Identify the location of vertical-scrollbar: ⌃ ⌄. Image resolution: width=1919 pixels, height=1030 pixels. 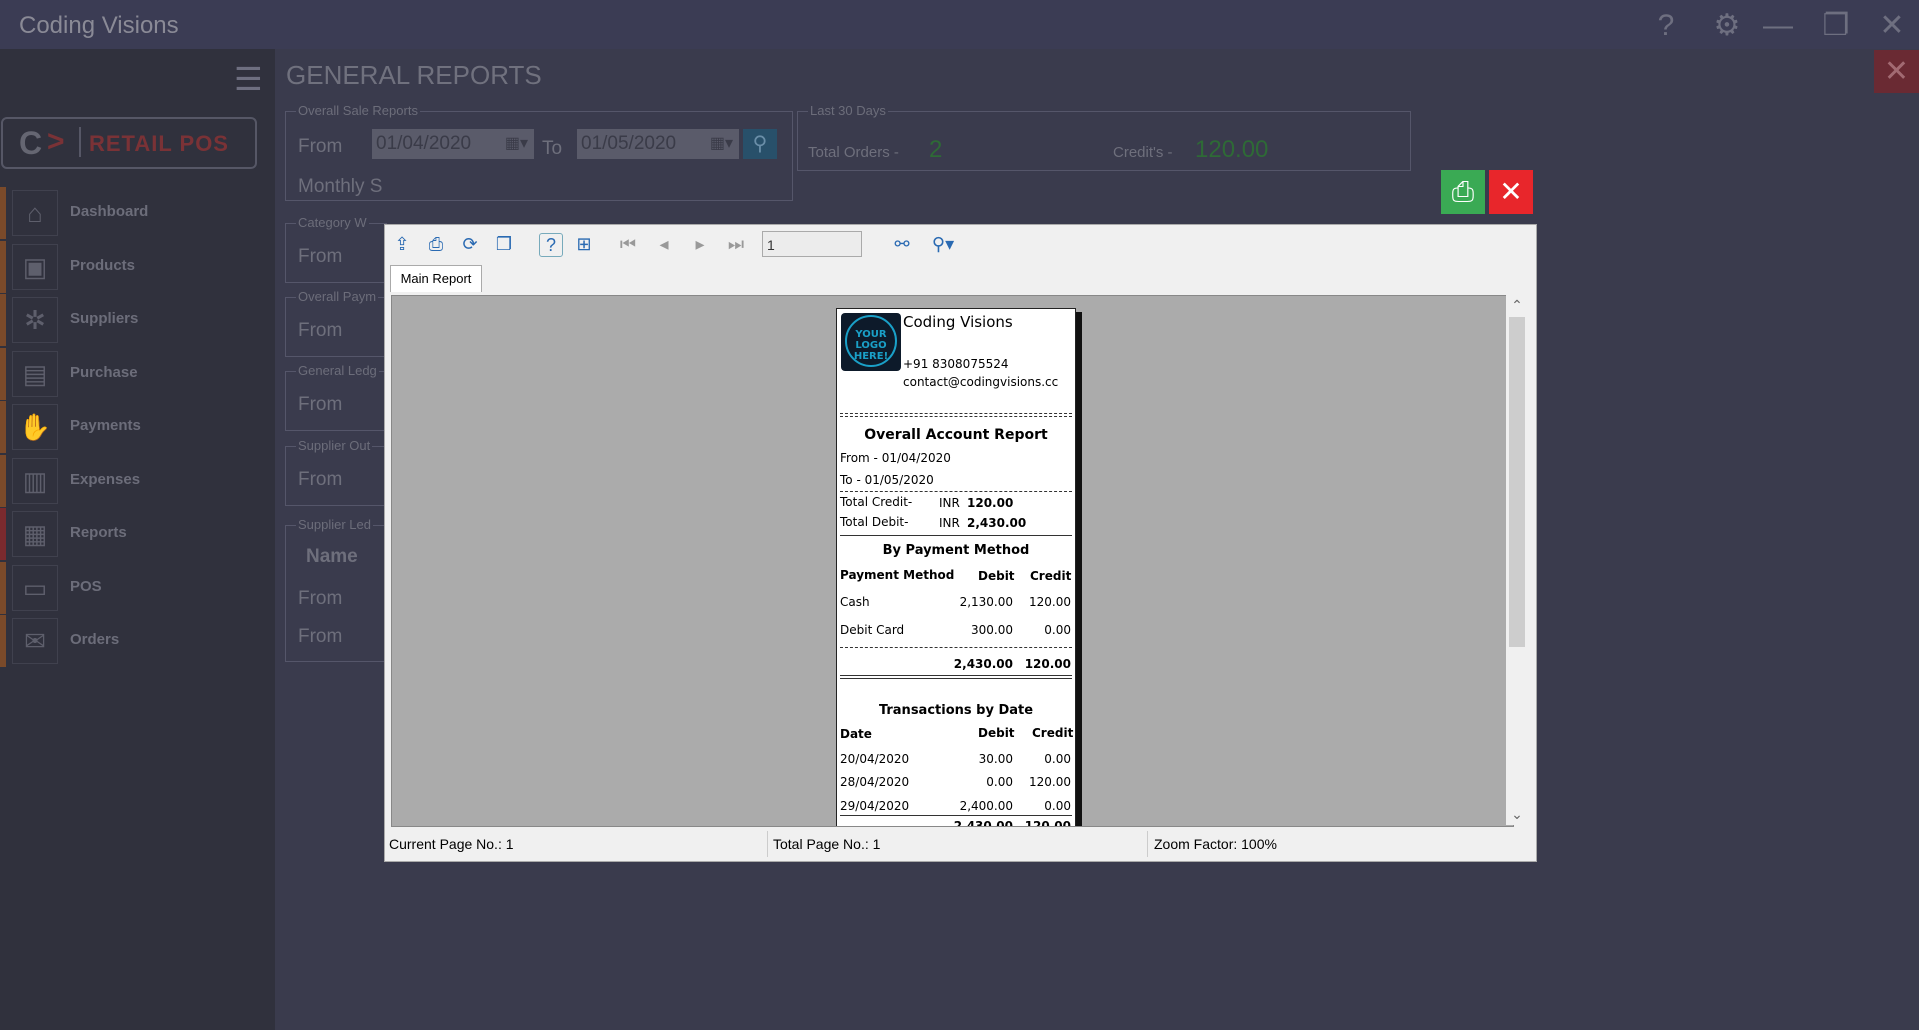
(1517, 560).